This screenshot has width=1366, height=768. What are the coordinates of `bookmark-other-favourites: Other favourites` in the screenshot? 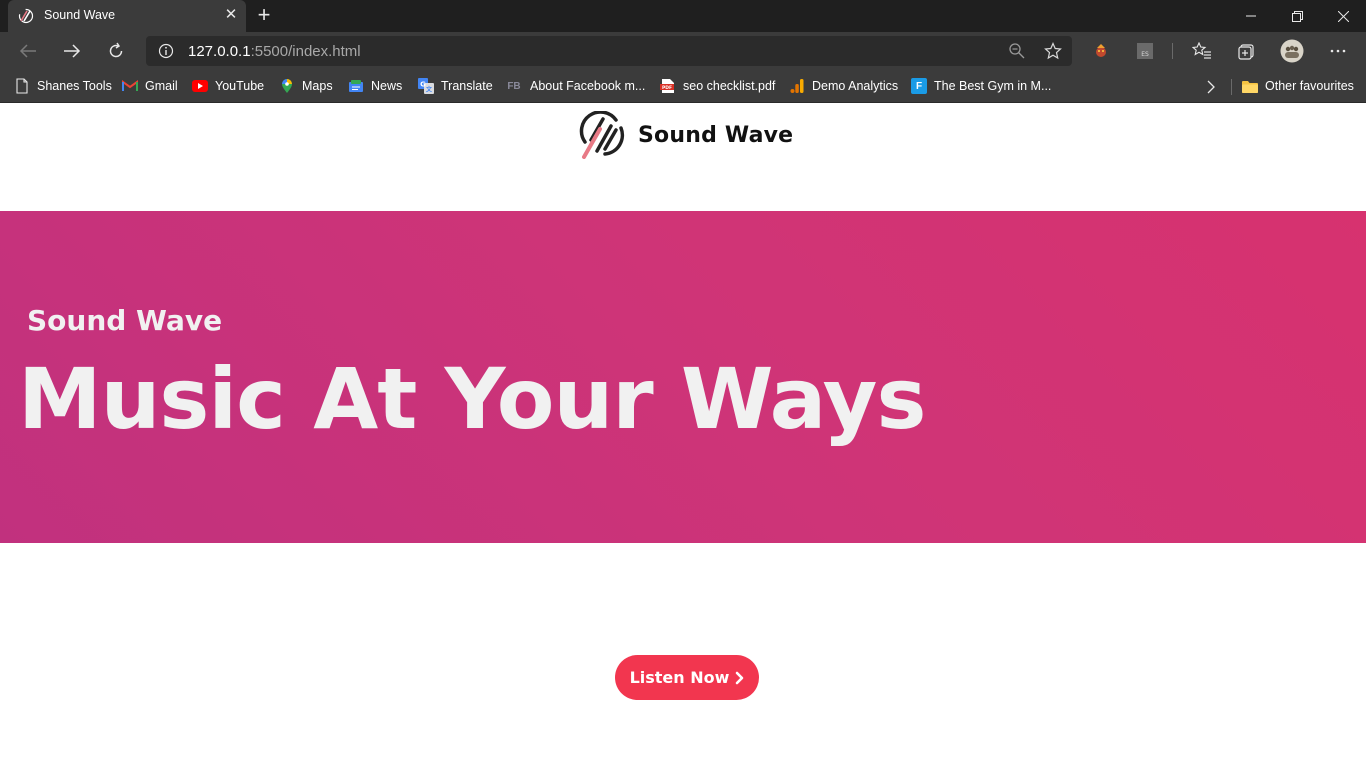 It's located at (1298, 86).